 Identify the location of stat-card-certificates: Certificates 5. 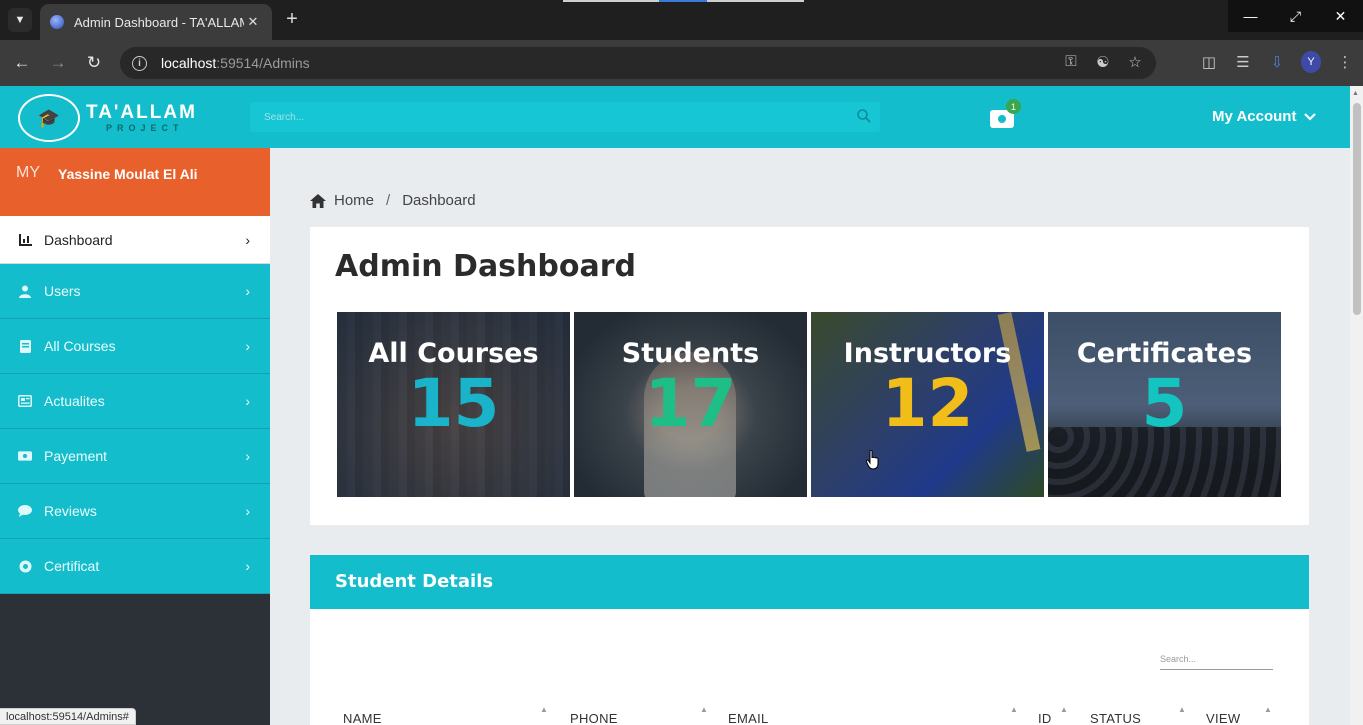
(1164, 404).